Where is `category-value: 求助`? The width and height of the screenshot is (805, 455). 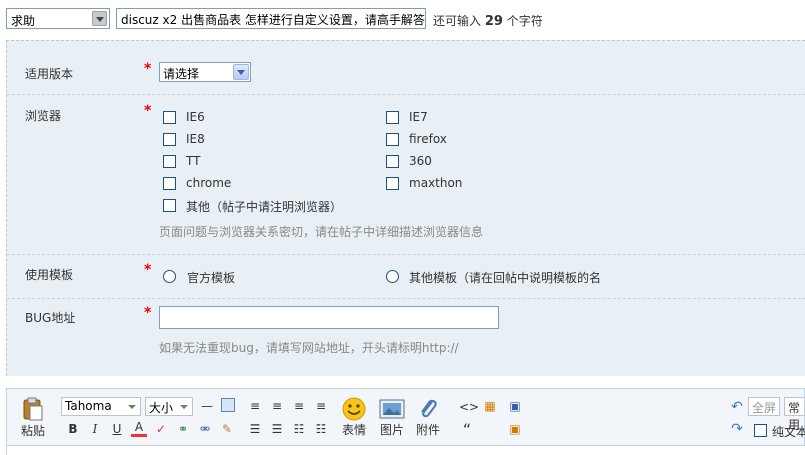 category-value: 求助 is located at coordinates (23, 21).